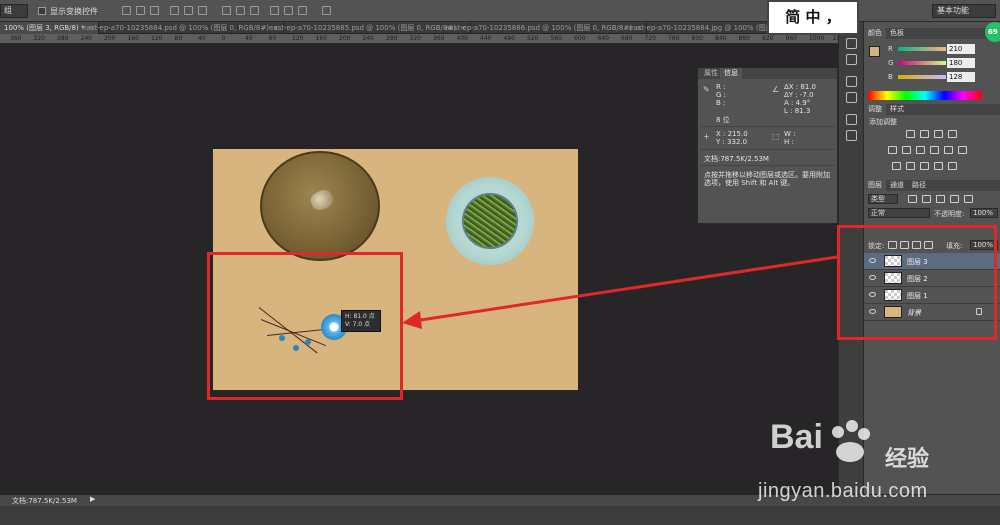 This screenshot has width=1000, height=525. I want to click on ruler-tick-label: 600, so click(580, 38).